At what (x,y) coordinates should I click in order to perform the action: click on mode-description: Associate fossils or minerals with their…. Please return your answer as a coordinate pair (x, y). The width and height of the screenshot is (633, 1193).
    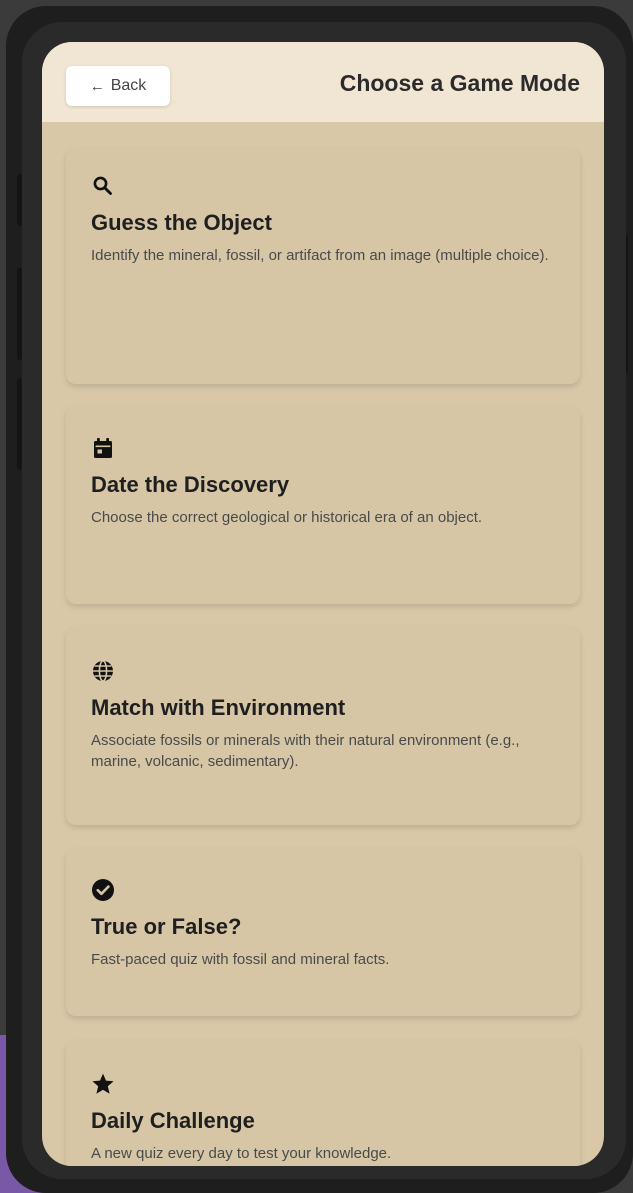
    Looking at the image, I should click on (305, 751).